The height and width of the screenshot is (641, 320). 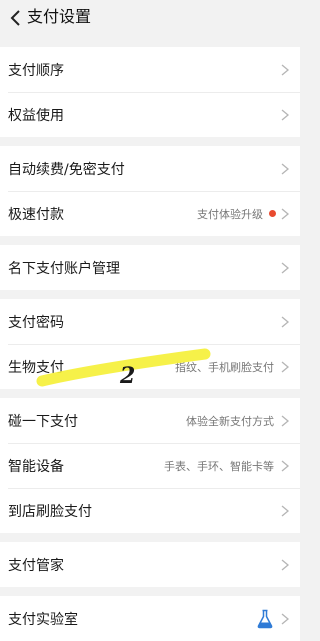 I want to click on row-payment-order: 支付顺序, so click(x=150, y=69).